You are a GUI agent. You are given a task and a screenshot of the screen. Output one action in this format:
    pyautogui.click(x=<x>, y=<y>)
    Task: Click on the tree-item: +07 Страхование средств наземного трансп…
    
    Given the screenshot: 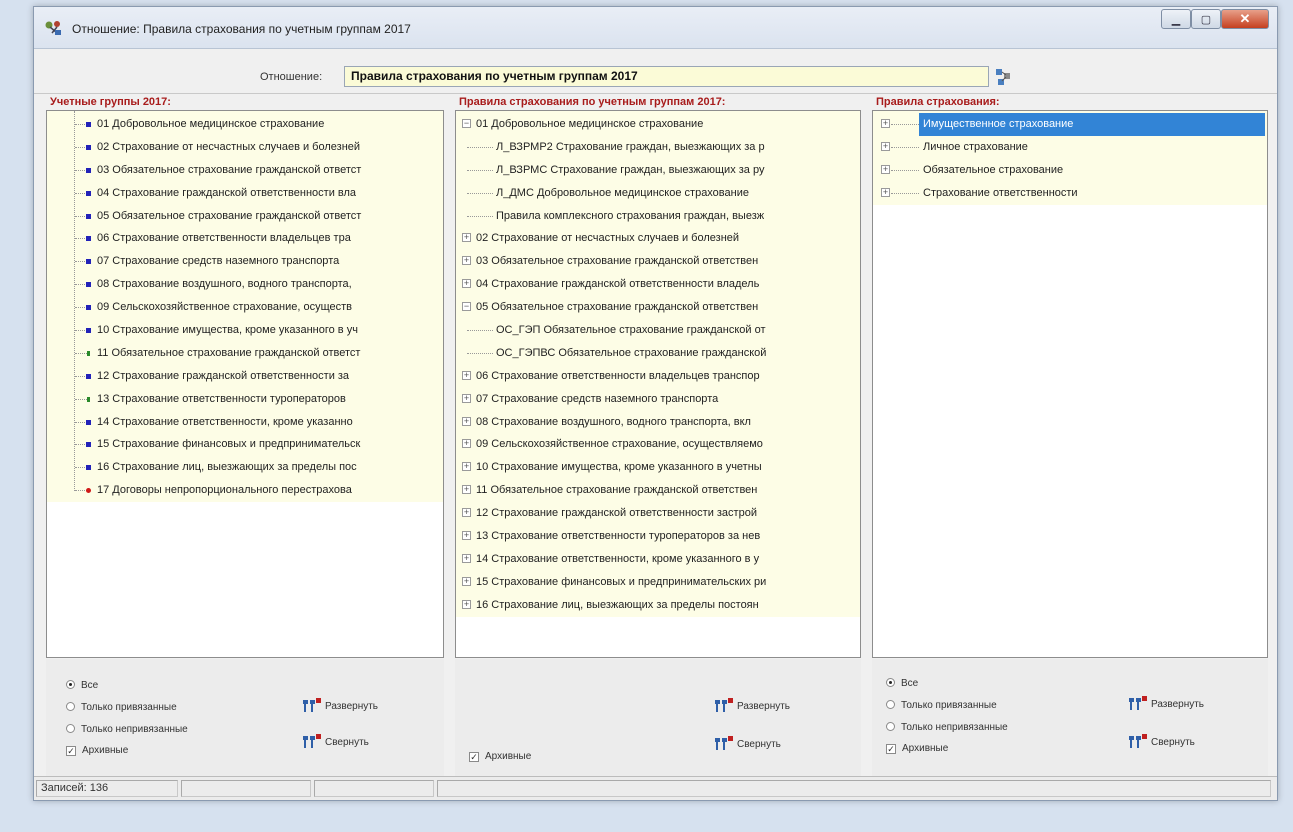 What is the action you would take?
    pyautogui.click(x=658, y=399)
    